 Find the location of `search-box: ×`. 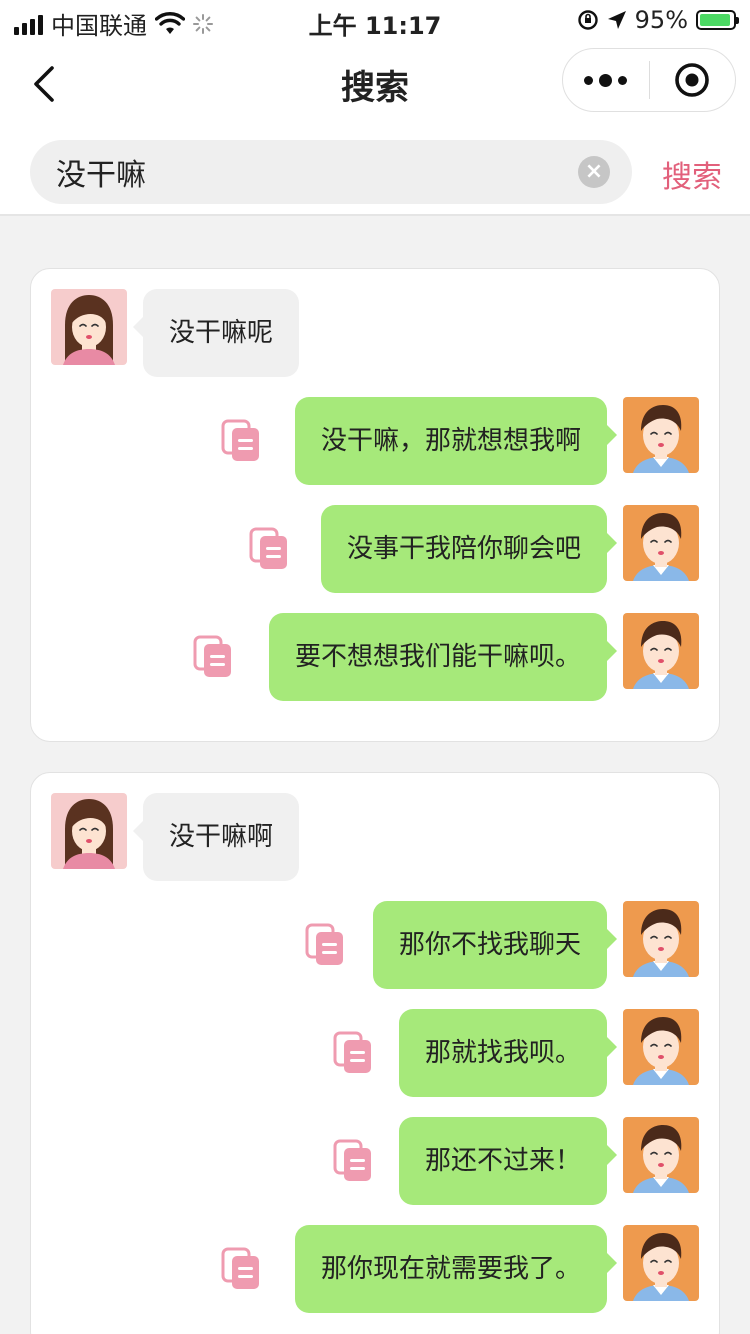

search-box: × is located at coordinates (331, 172).